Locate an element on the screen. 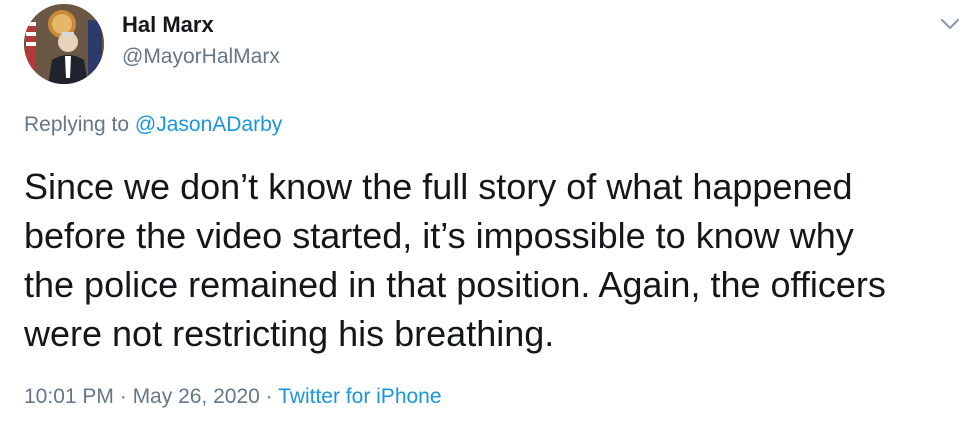 This screenshot has width=980, height=428. avatar-image is located at coordinates (64, 44).